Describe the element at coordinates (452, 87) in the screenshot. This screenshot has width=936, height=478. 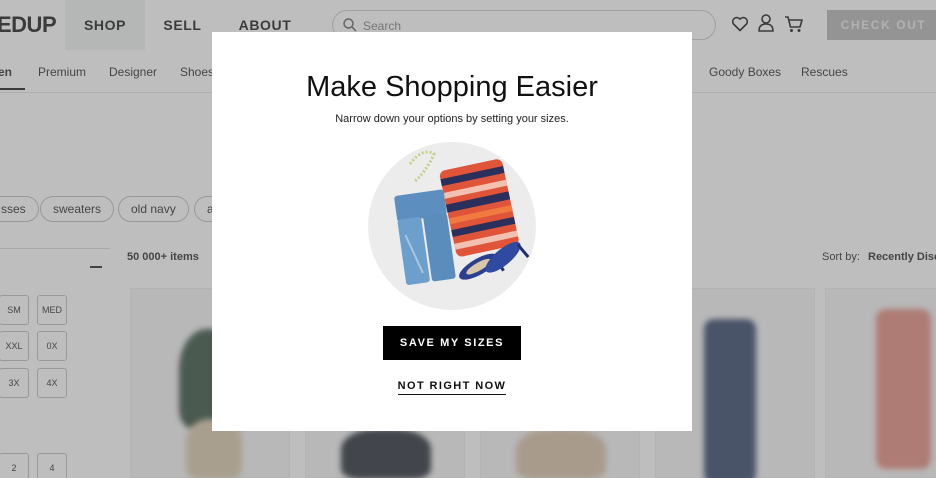
I see `modal-title: Make Shopping Easier` at that location.